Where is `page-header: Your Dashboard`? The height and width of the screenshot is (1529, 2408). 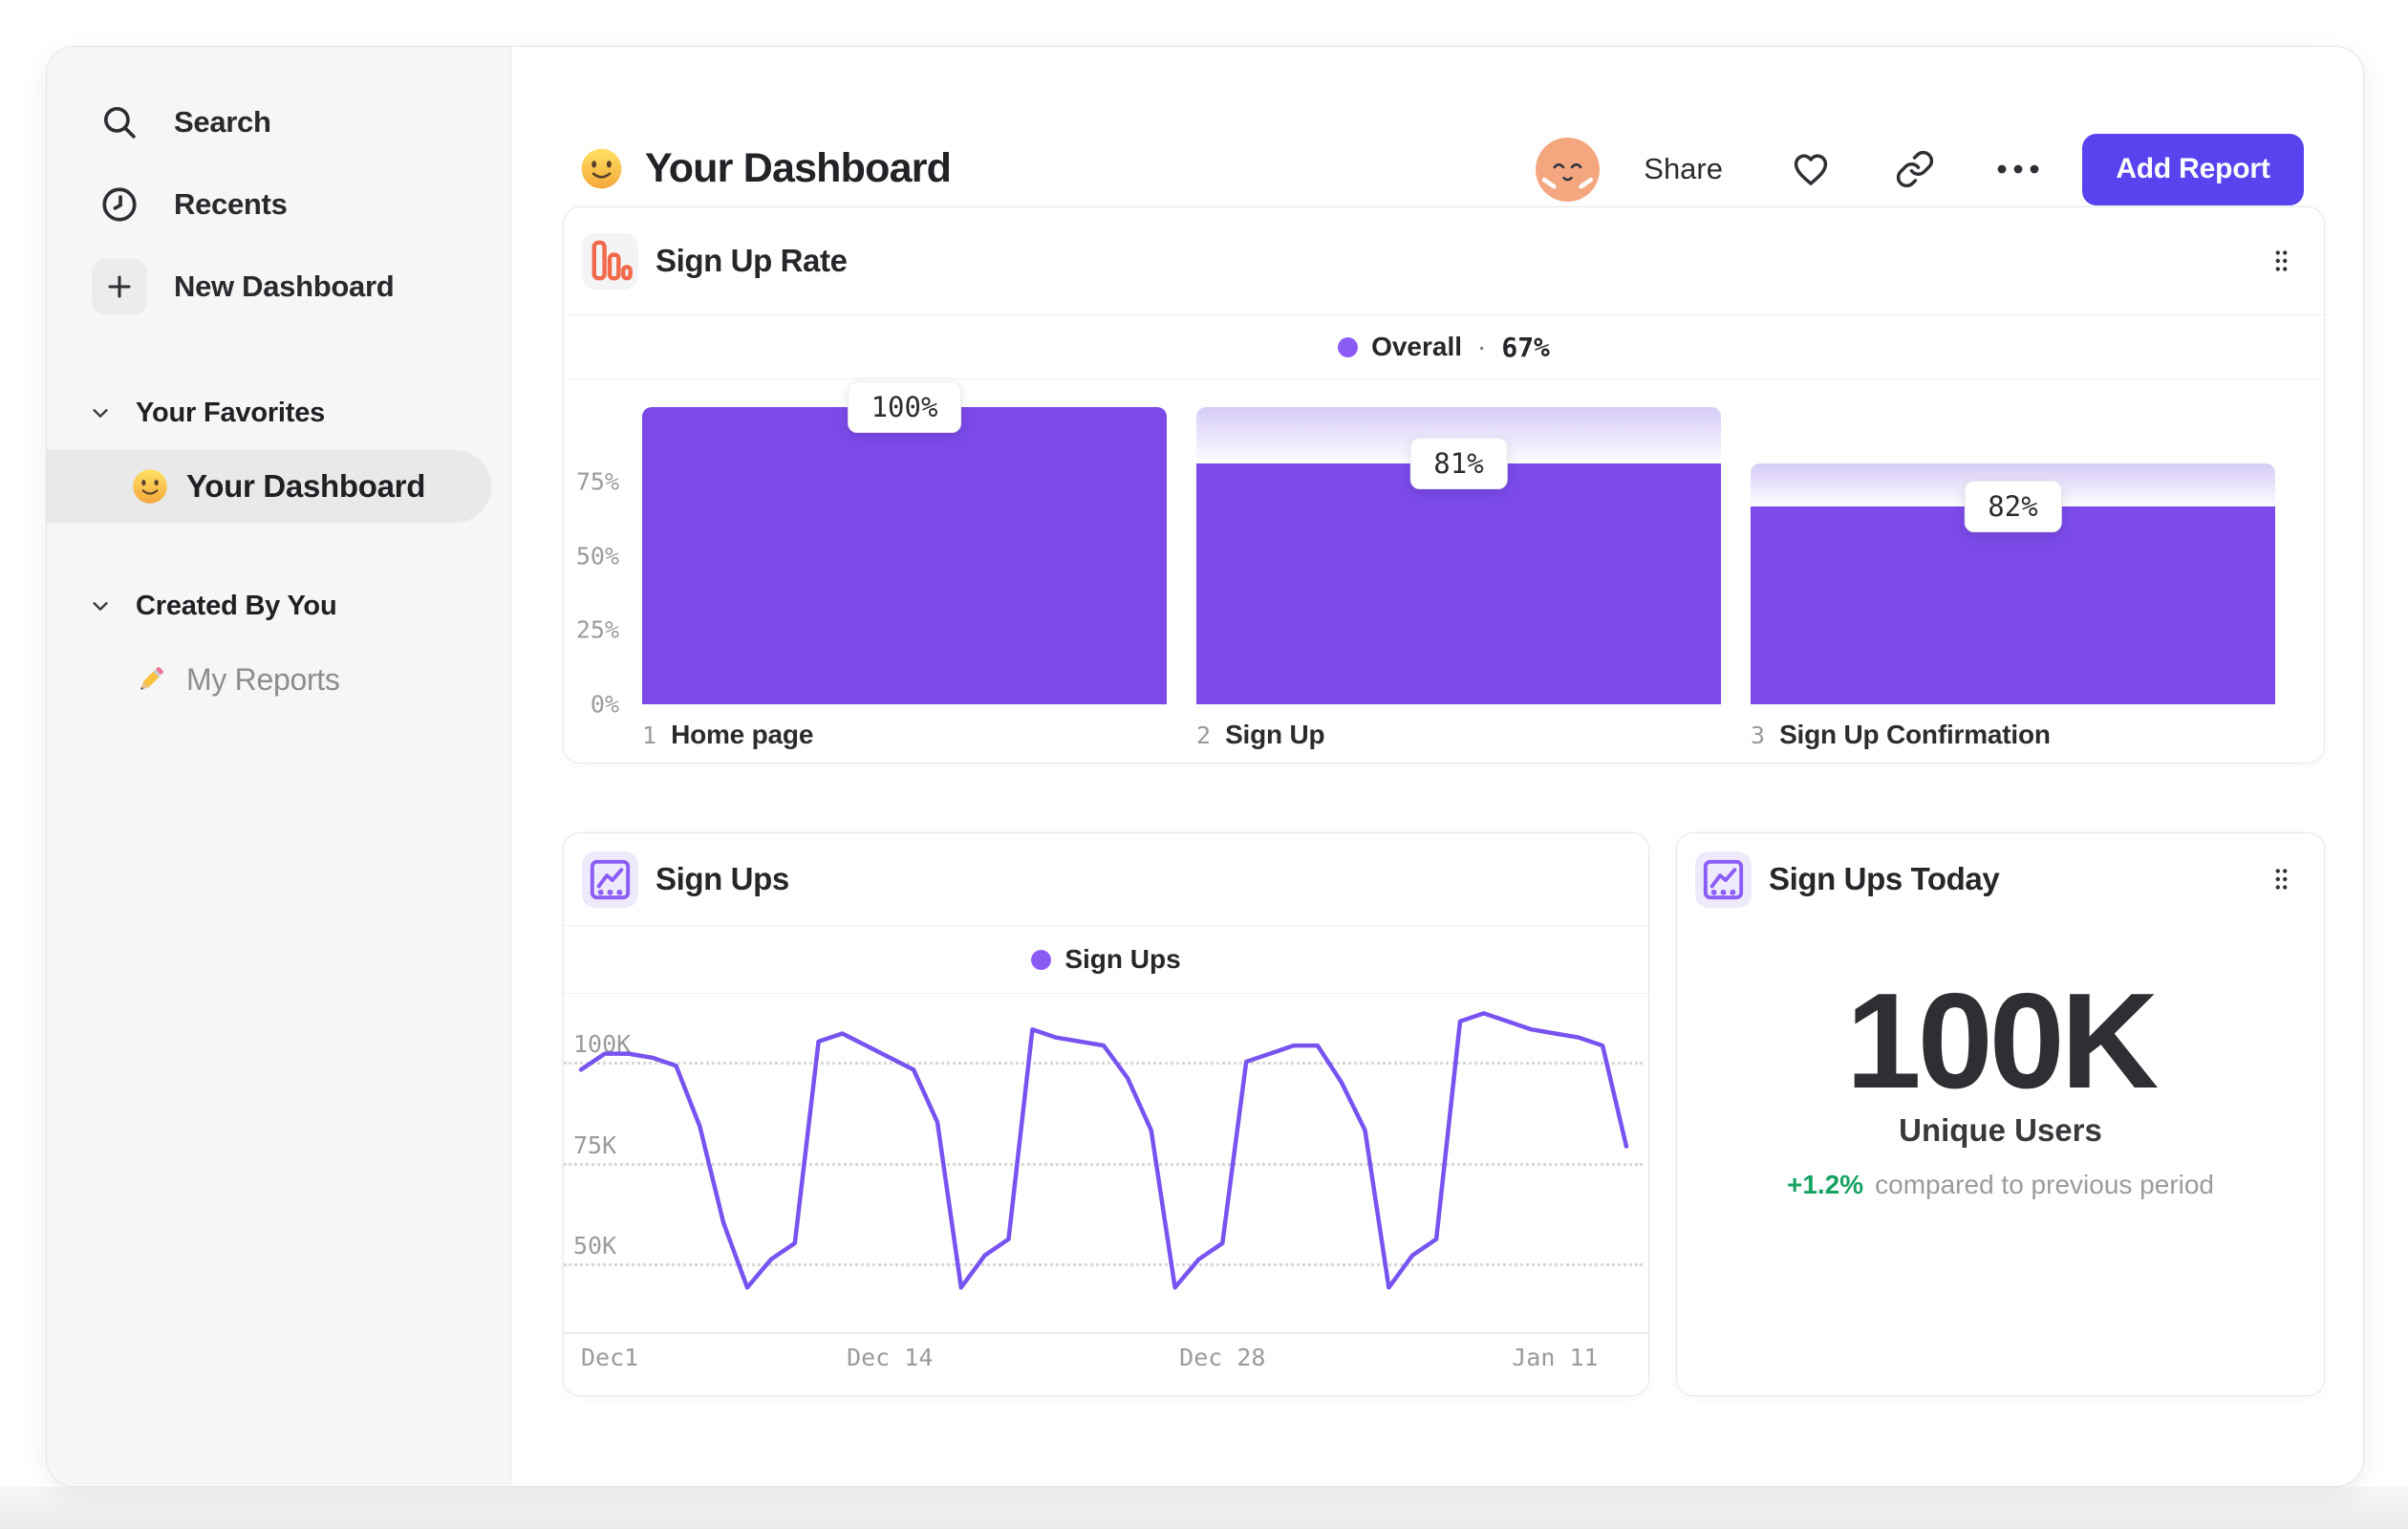
page-header: Your Dashboard is located at coordinates (766, 168).